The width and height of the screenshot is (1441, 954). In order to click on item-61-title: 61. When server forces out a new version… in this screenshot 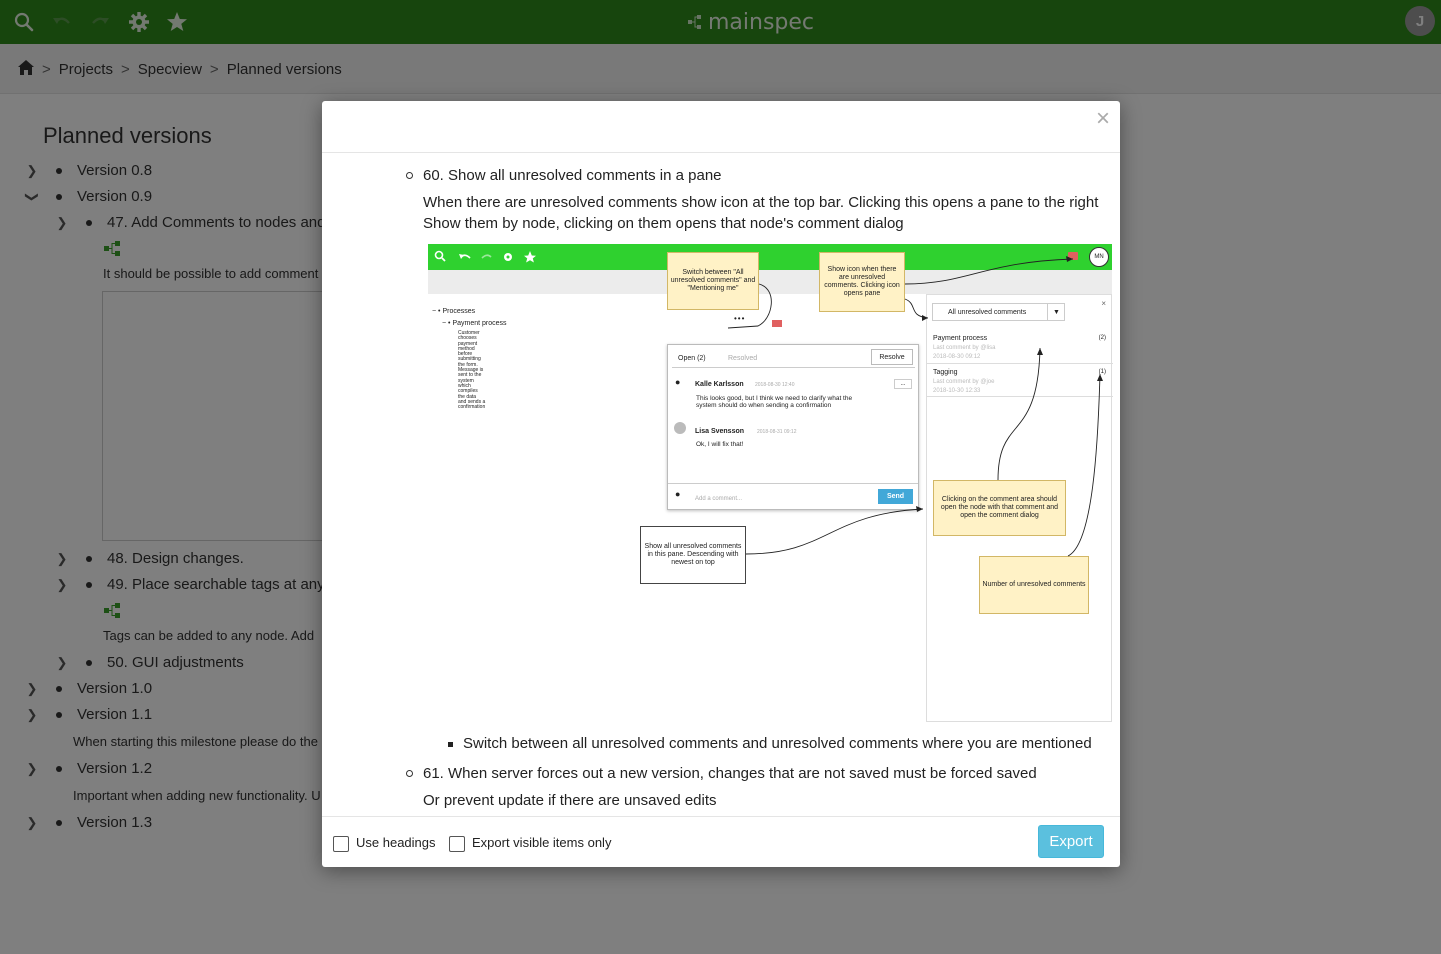, I will do `click(730, 773)`.